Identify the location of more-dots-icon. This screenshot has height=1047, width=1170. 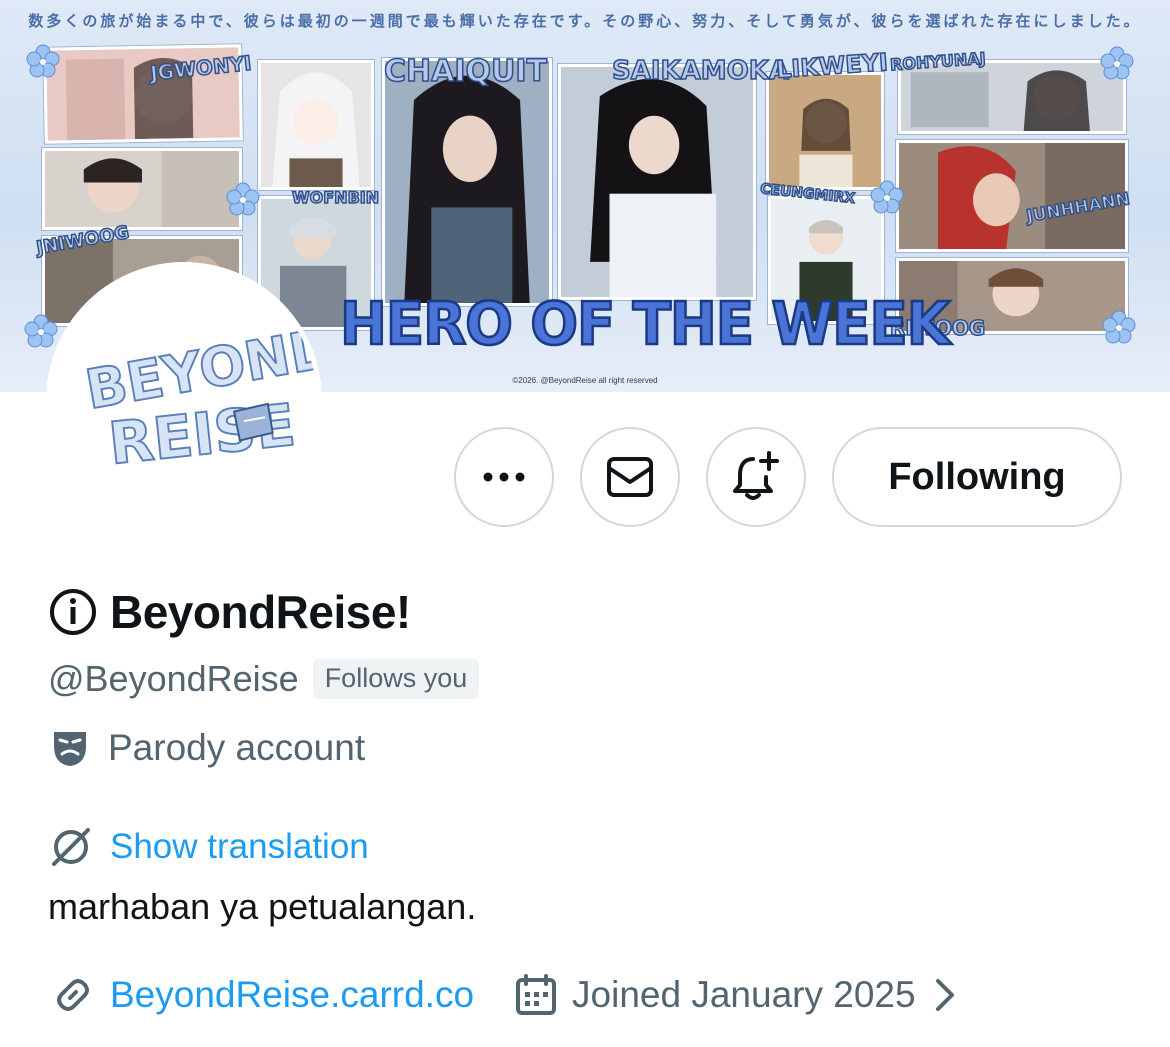
(504, 477).